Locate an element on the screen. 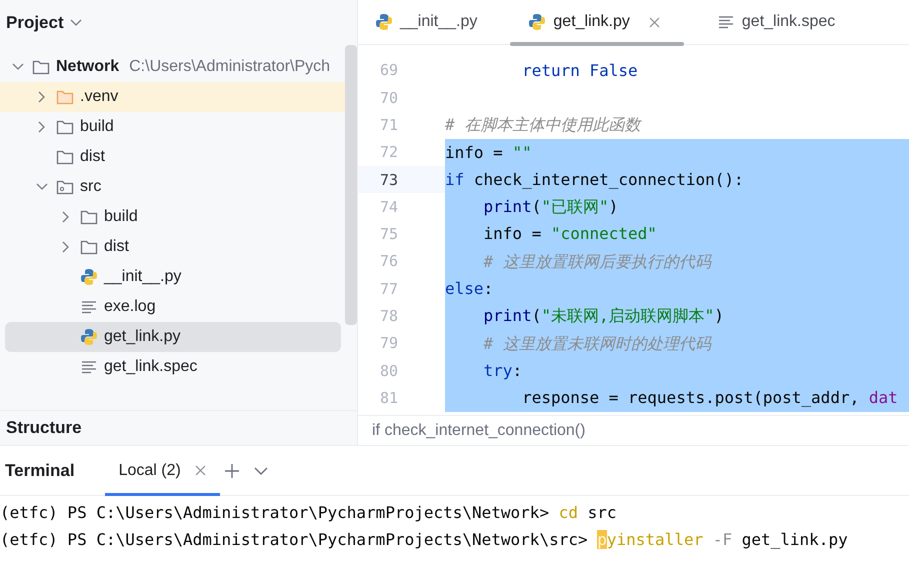  line-number: 78 is located at coordinates (389, 317).